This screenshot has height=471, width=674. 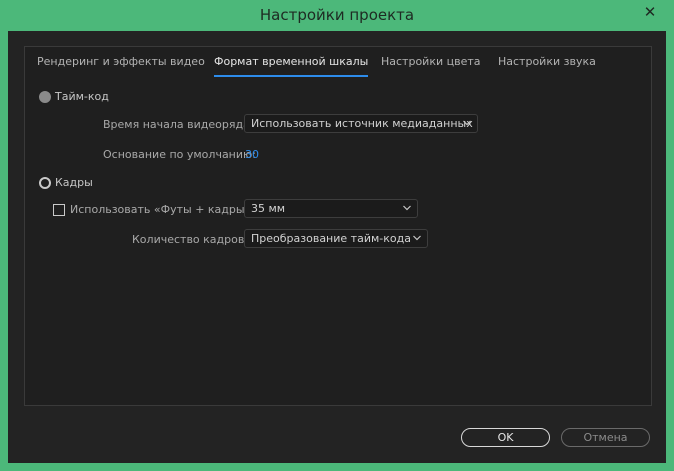 What do you see at coordinates (74, 182) in the screenshot?
I see `frames-radio-label: Кадры` at bounding box center [74, 182].